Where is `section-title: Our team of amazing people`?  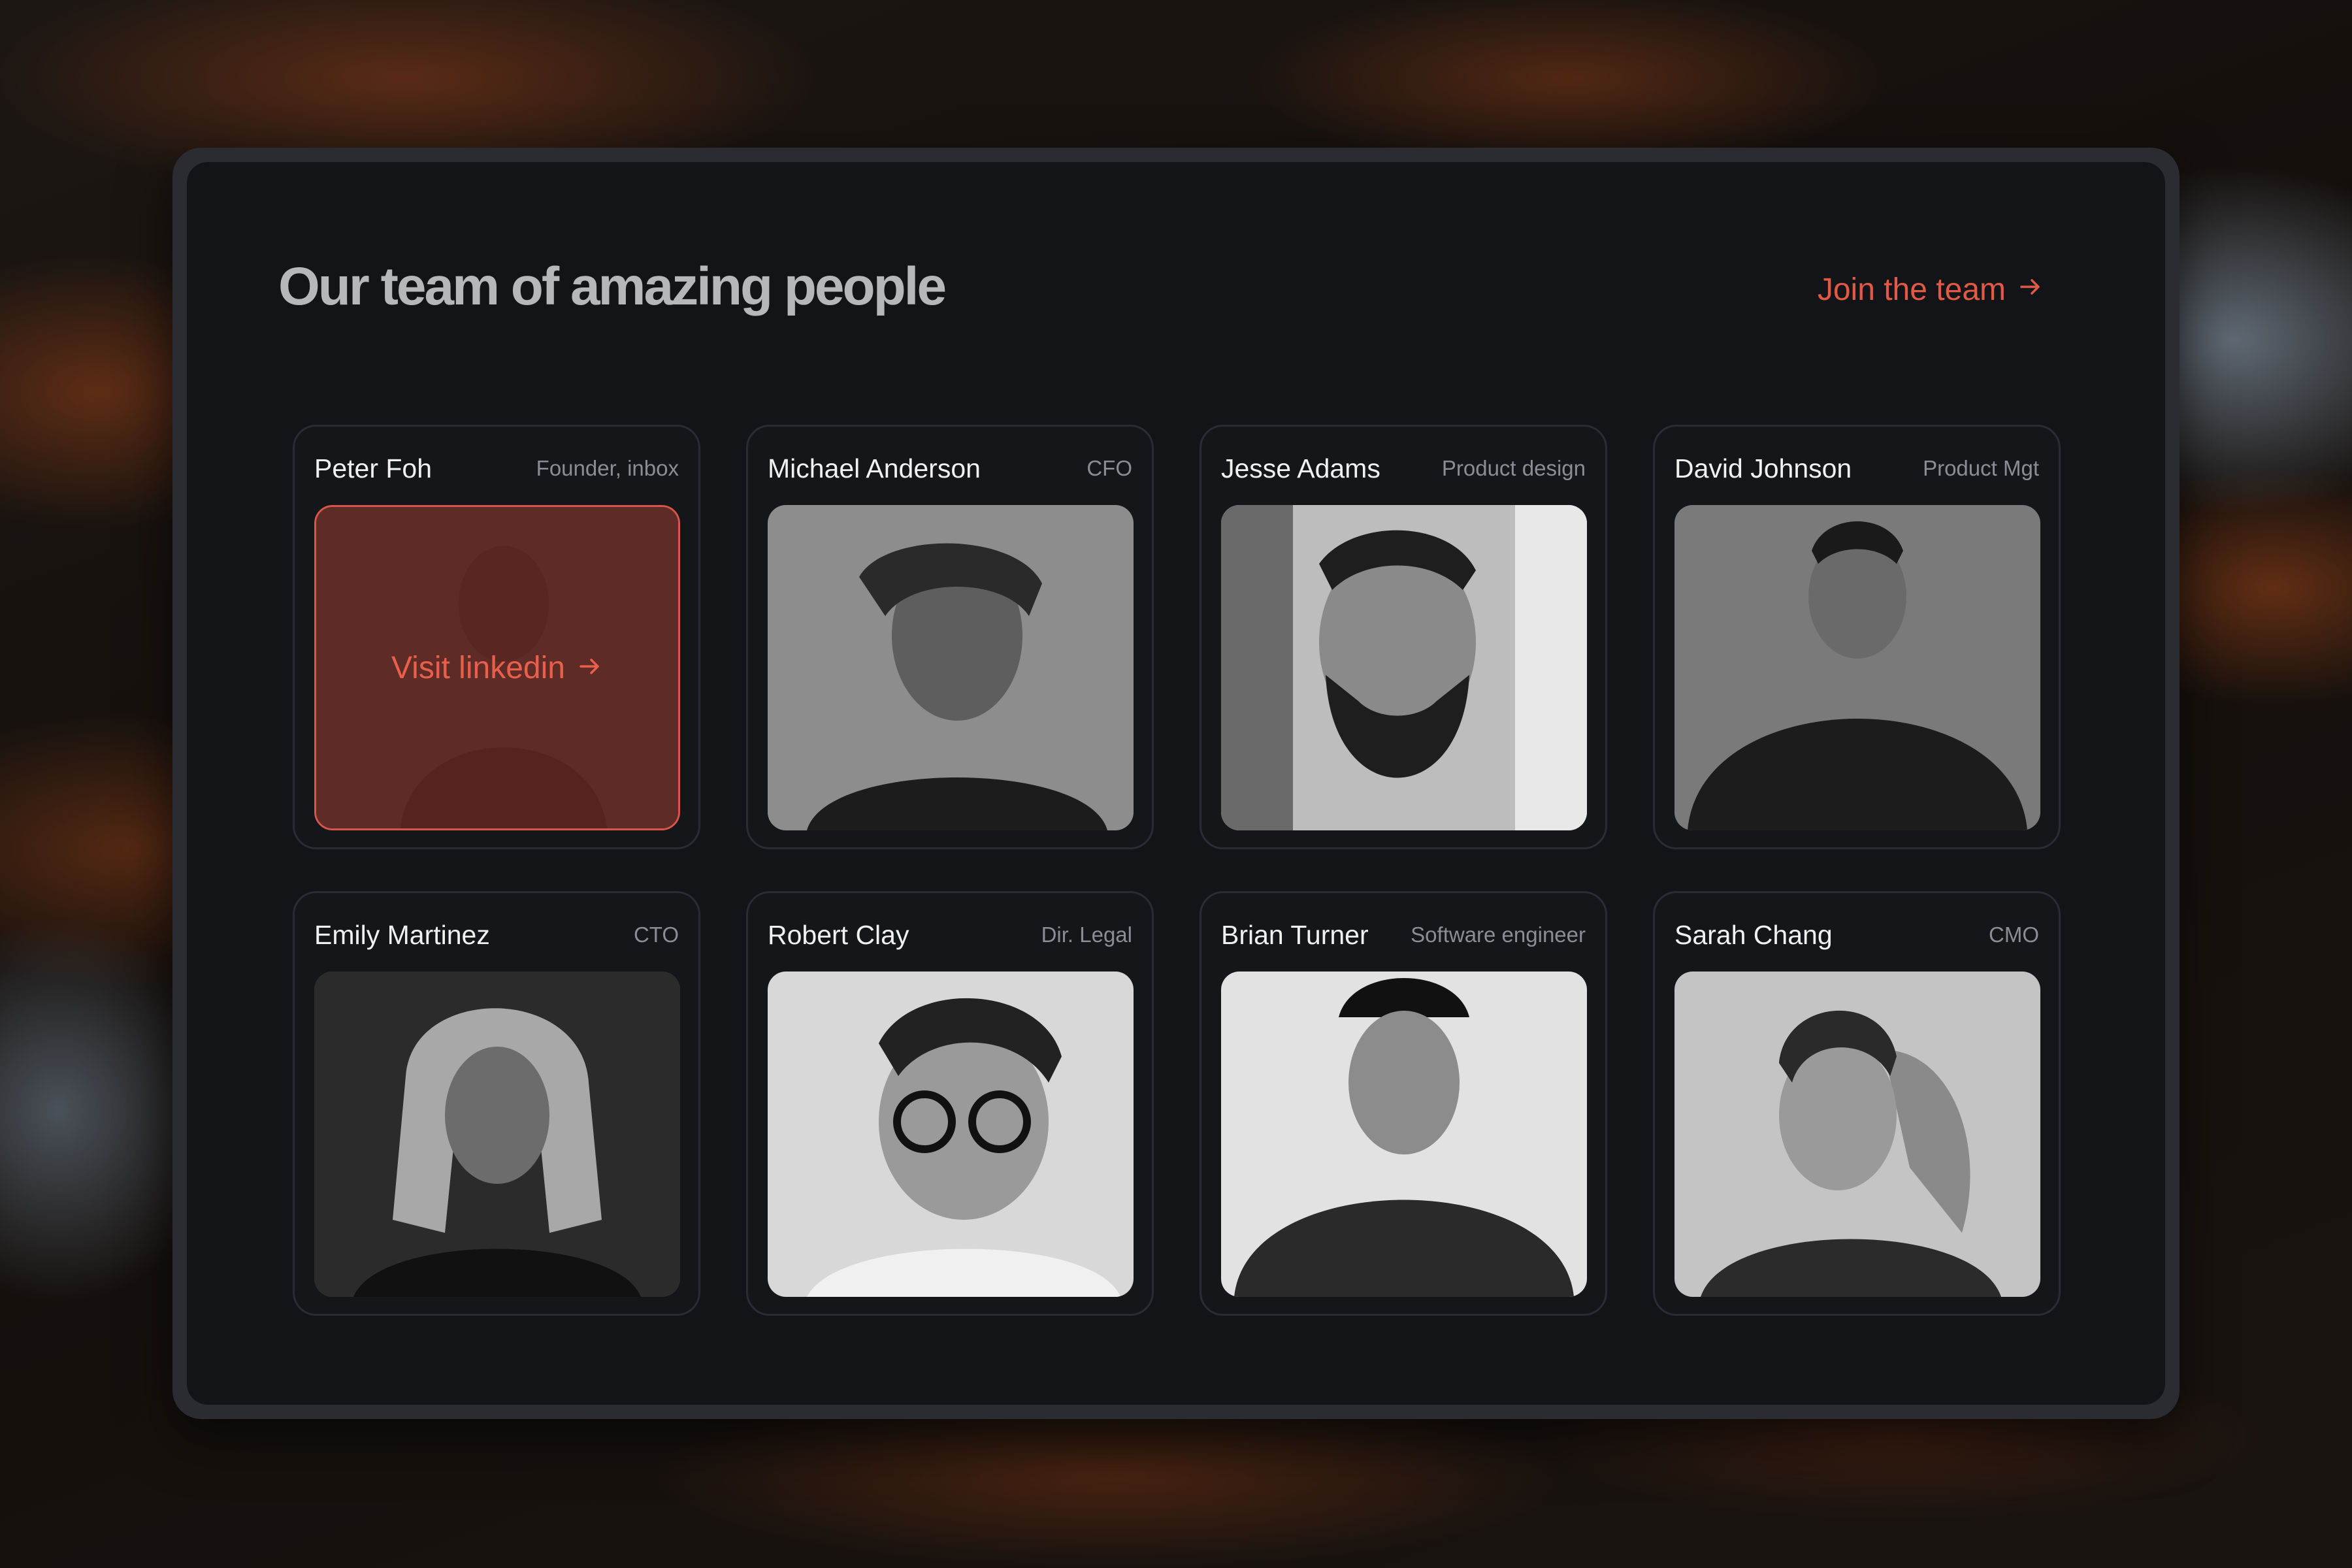
section-title: Our team of amazing people is located at coordinates (612, 286).